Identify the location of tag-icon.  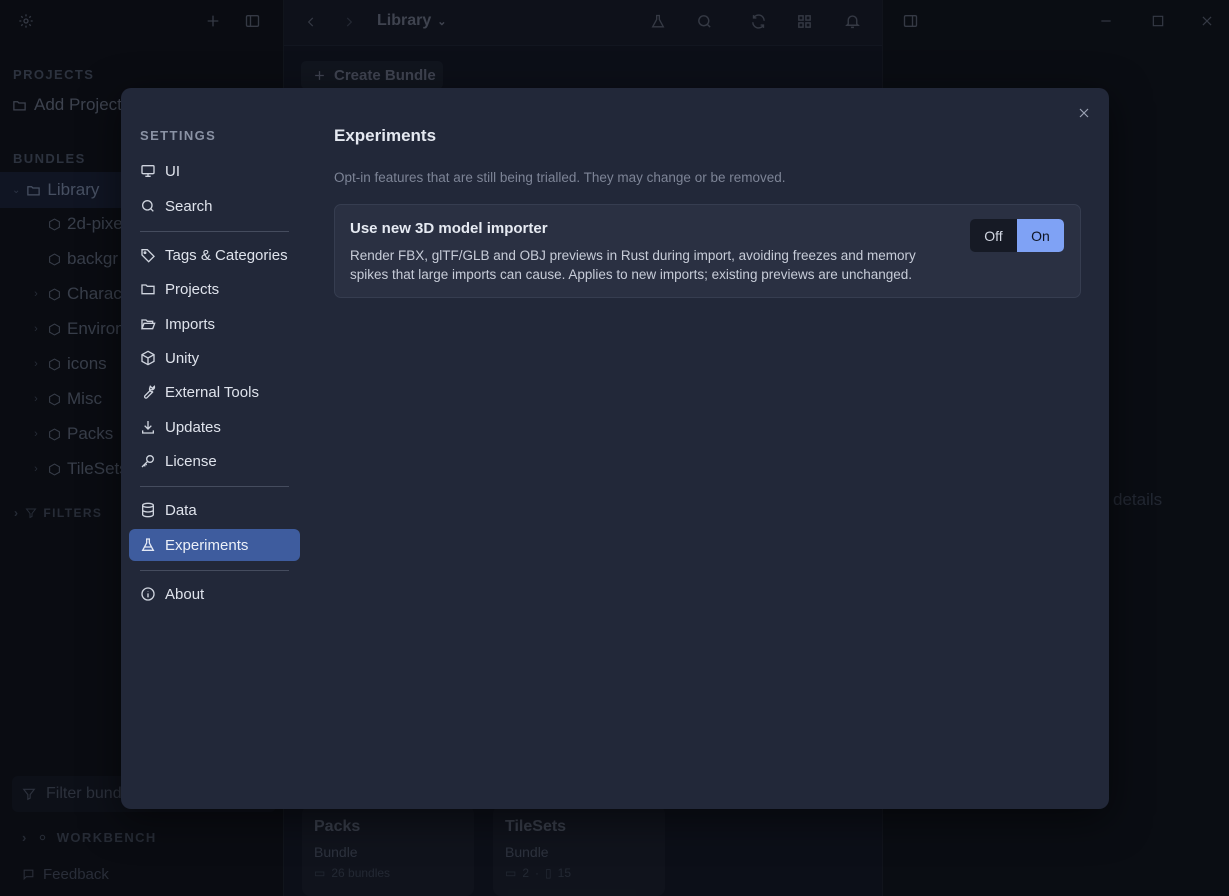
(148, 255).